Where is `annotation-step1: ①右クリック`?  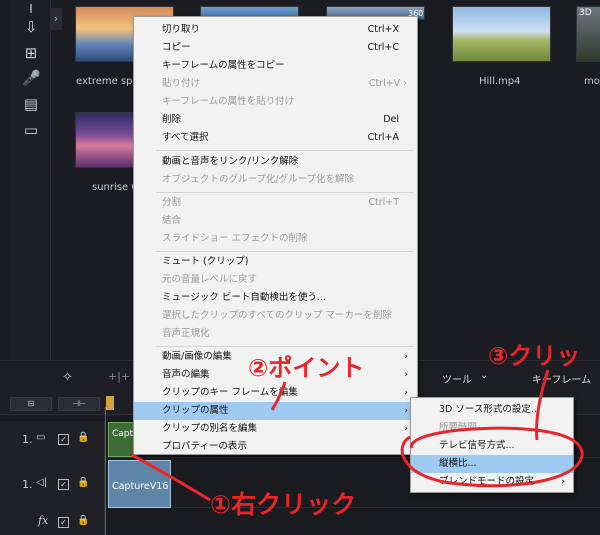
annotation-step1: ①右クリック is located at coordinates (283, 504).